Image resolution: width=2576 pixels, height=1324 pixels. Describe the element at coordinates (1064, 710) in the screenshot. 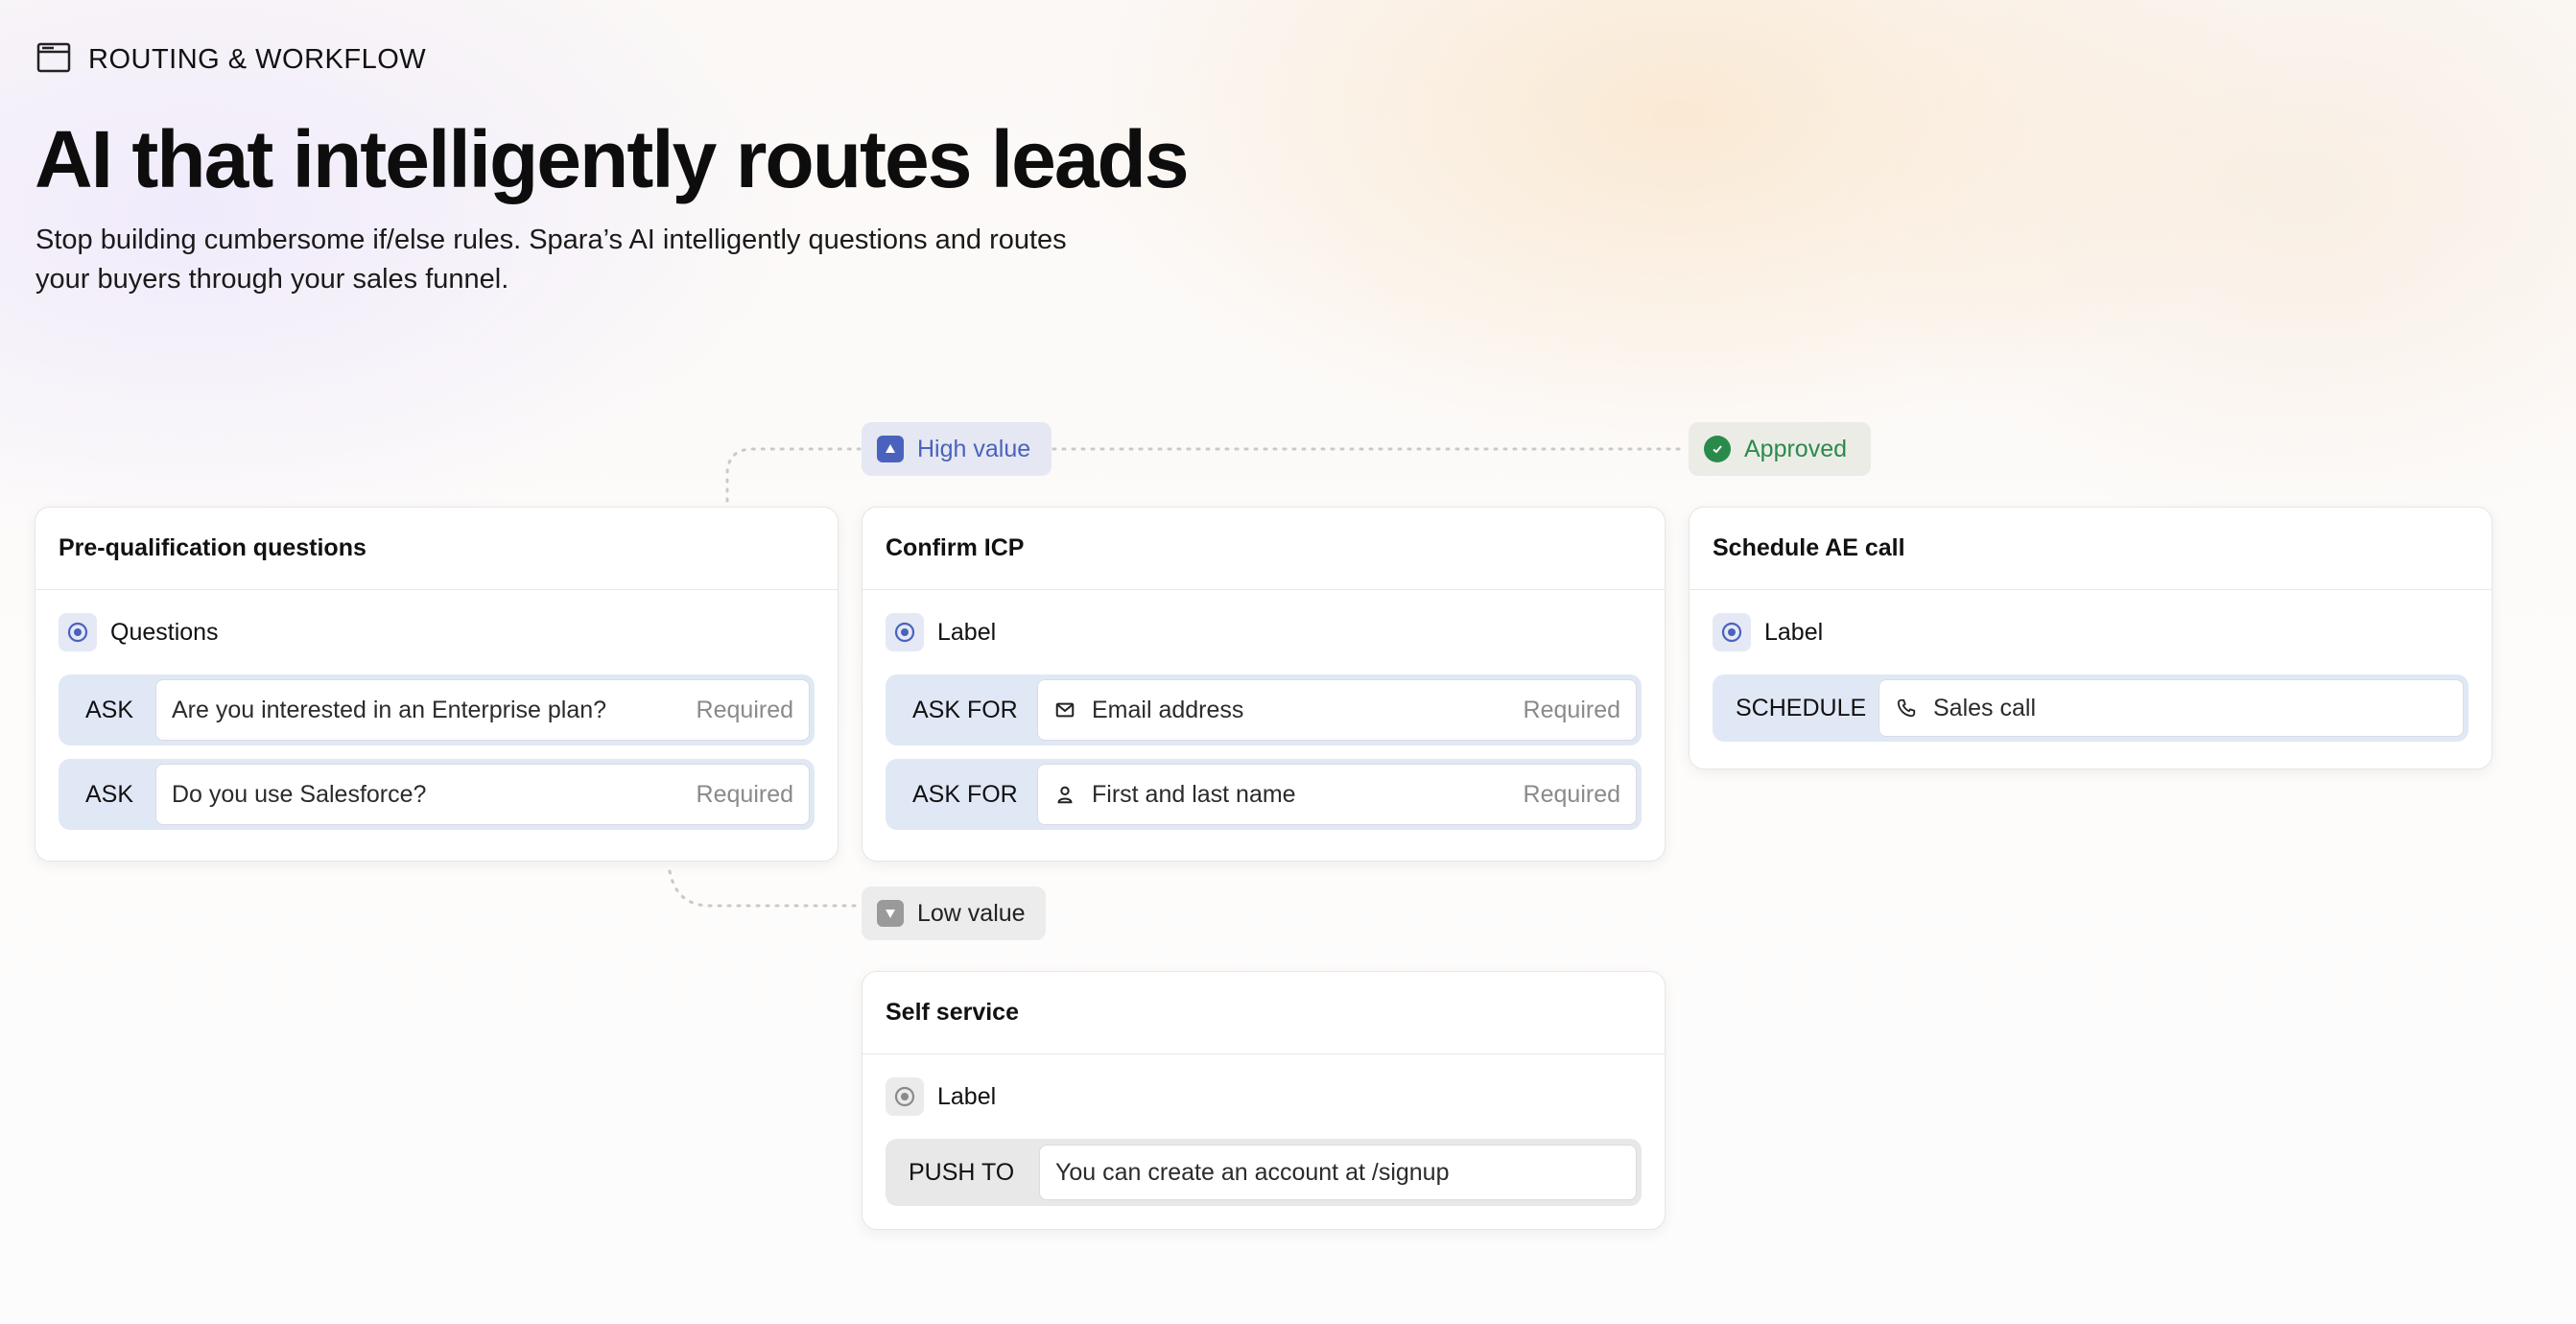

I see `mail-icon` at that location.